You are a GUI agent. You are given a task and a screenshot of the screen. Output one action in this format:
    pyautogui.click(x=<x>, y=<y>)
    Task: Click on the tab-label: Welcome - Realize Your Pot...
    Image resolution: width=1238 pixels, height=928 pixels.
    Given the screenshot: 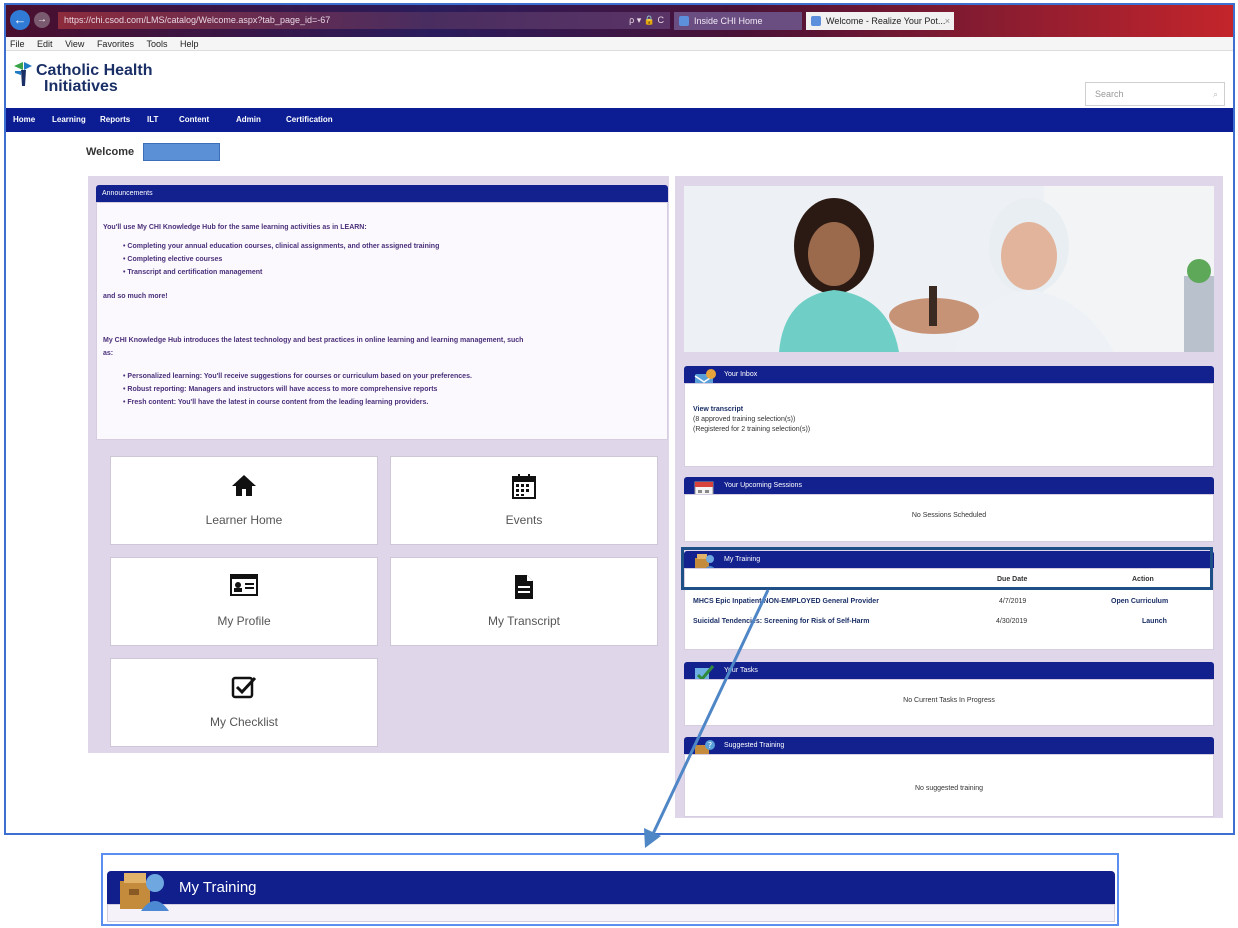 What is the action you would take?
    pyautogui.click(x=886, y=21)
    